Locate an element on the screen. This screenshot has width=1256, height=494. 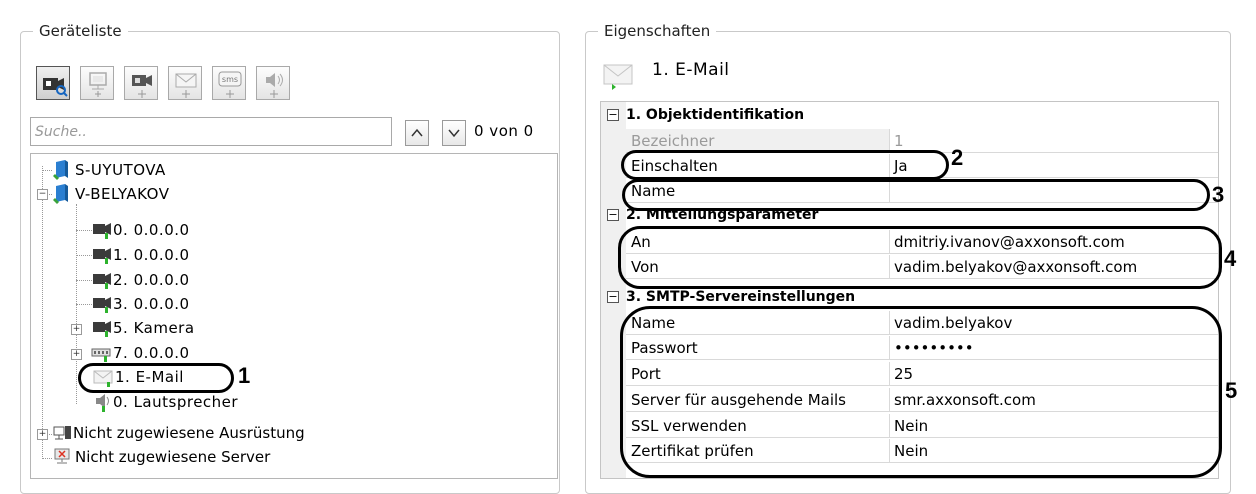
tree-item-label: 5. Kamera is located at coordinates (154, 328).